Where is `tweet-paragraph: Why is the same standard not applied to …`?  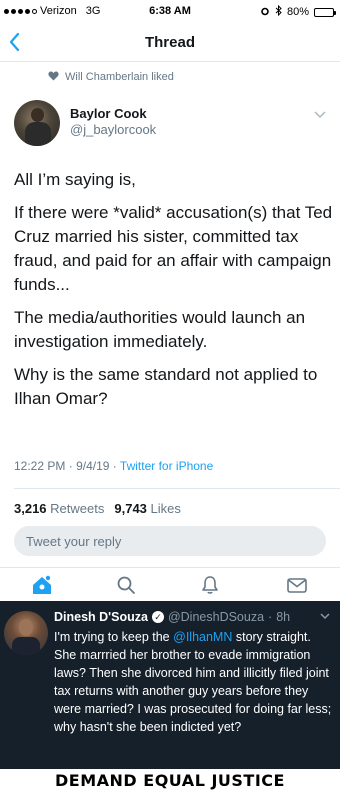
tweet-paragraph: Why is the same standard not applied to … is located at coordinates (166, 386).